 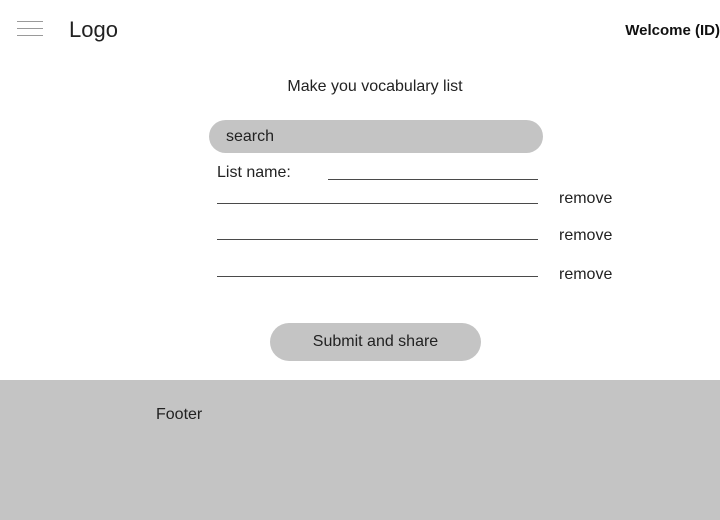 What do you see at coordinates (375, 86) in the screenshot?
I see `page-title: Make you vocabulary list` at bounding box center [375, 86].